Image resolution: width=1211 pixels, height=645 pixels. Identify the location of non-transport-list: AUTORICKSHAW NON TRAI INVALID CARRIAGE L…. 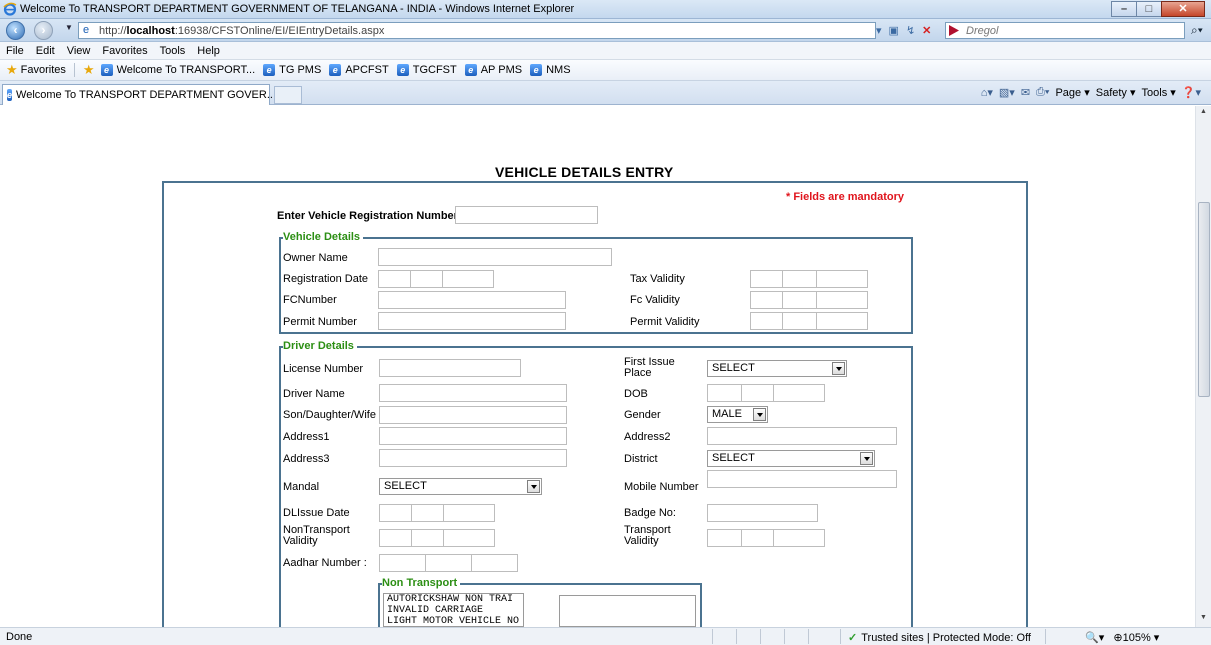
(453, 610).